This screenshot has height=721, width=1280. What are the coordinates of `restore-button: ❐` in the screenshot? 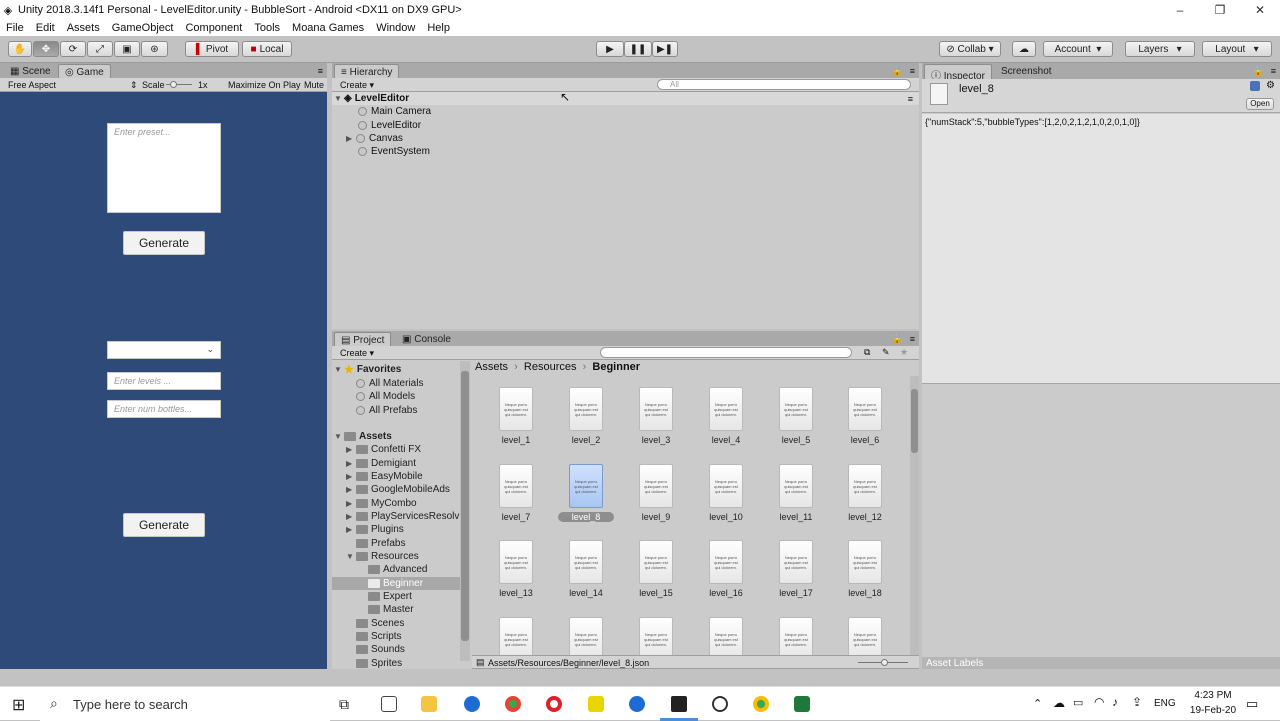 It's located at (1220, 10).